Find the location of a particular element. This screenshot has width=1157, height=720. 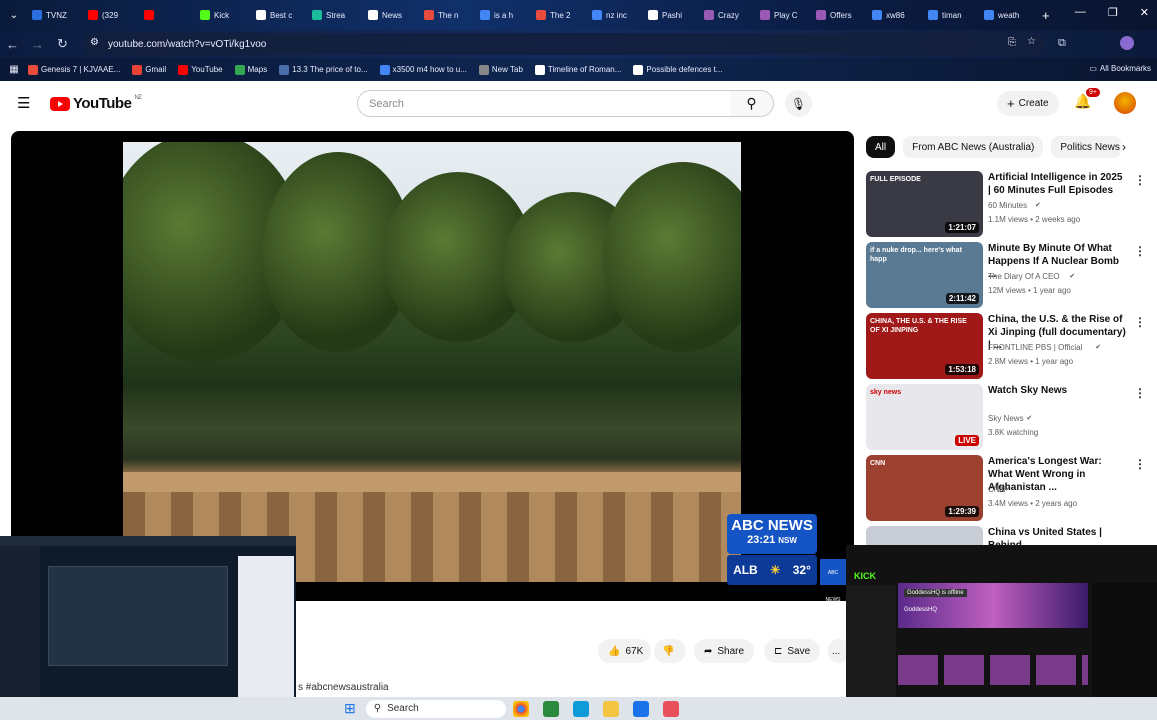

video-thumbnail: sky news LIVE is located at coordinates (924, 417).